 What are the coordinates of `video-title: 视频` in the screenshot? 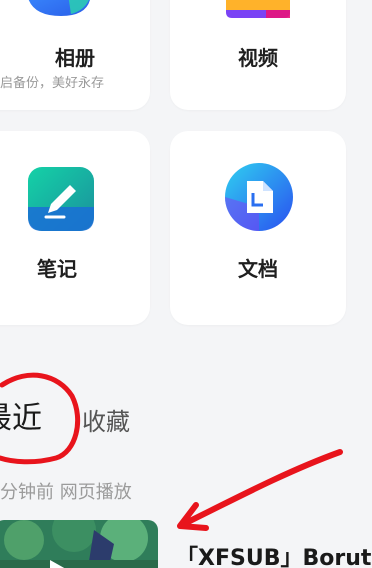 It's located at (258, 58).